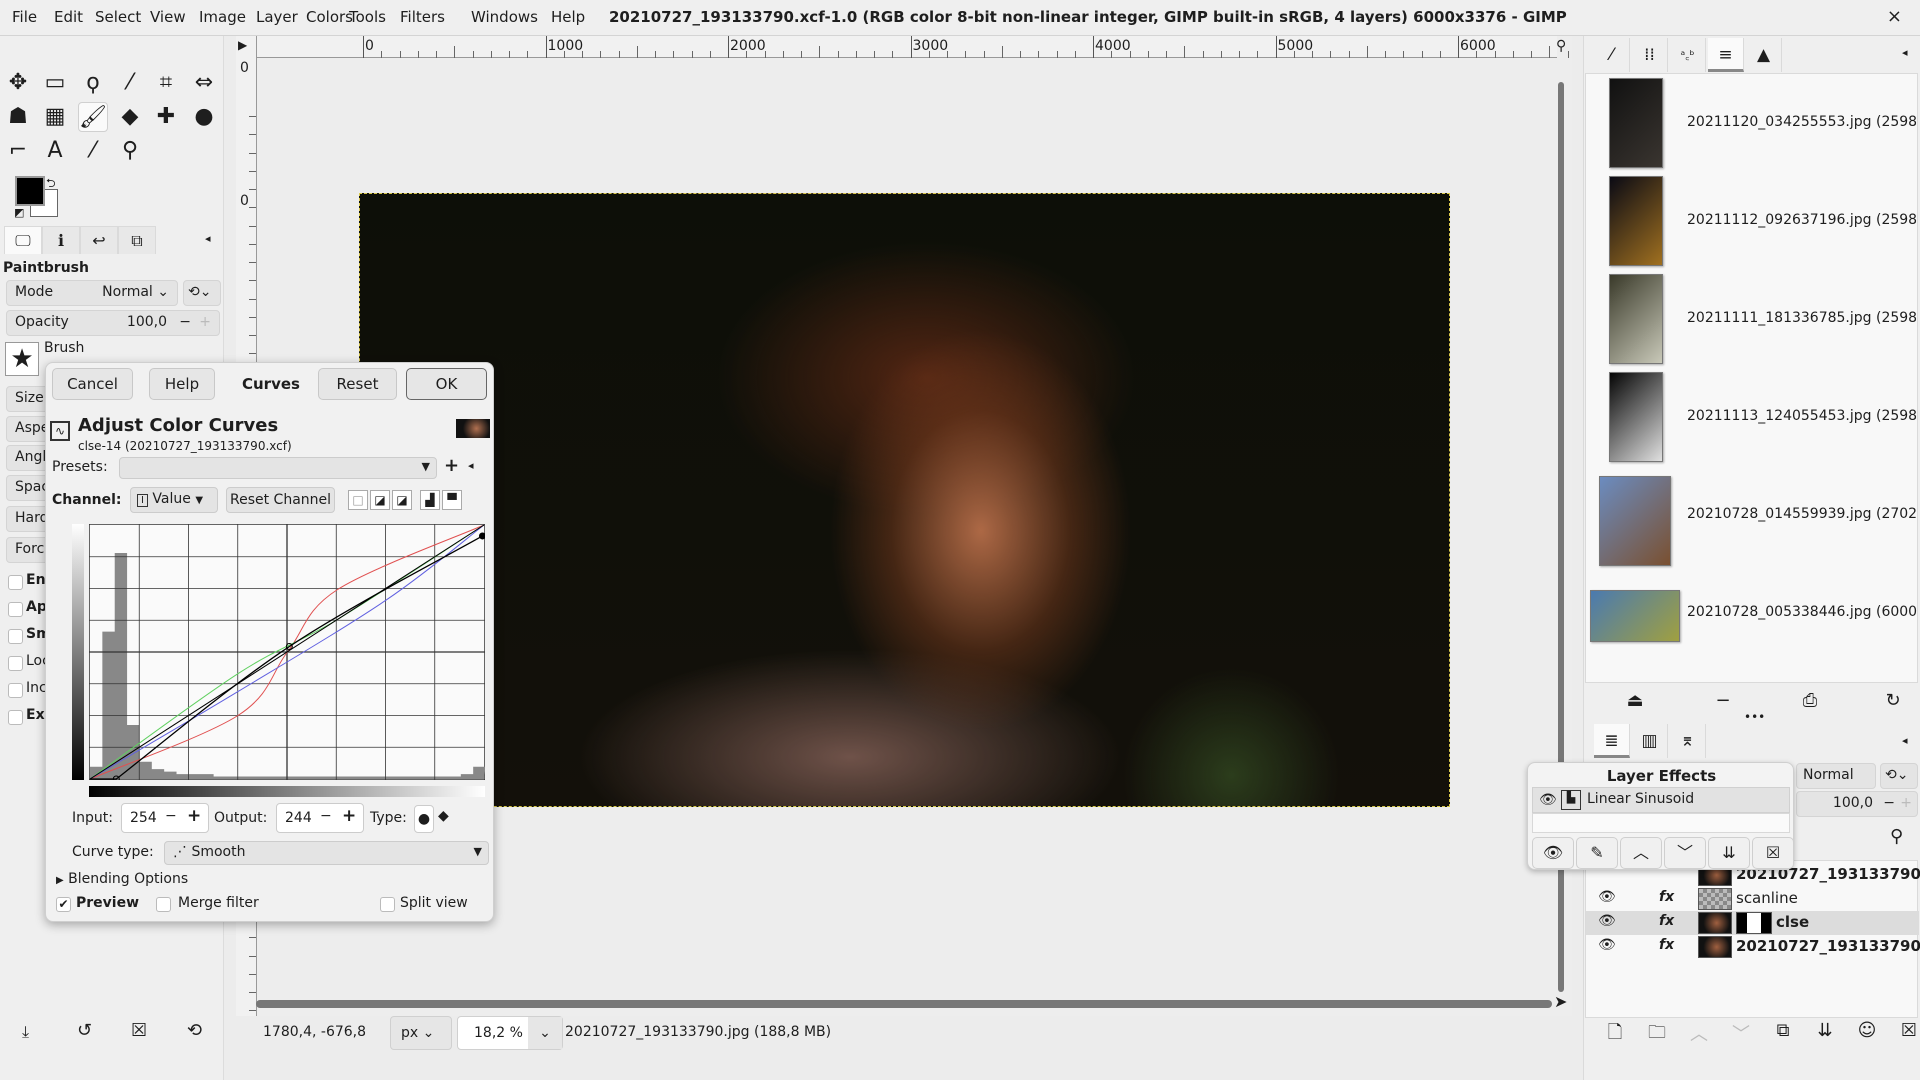 The width and height of the screenshot is (1920, 1080). Describe the element at coordinates (1899, 776) in the screenshot. I see `layer-mode-reset: ⟲⌄` at that location.